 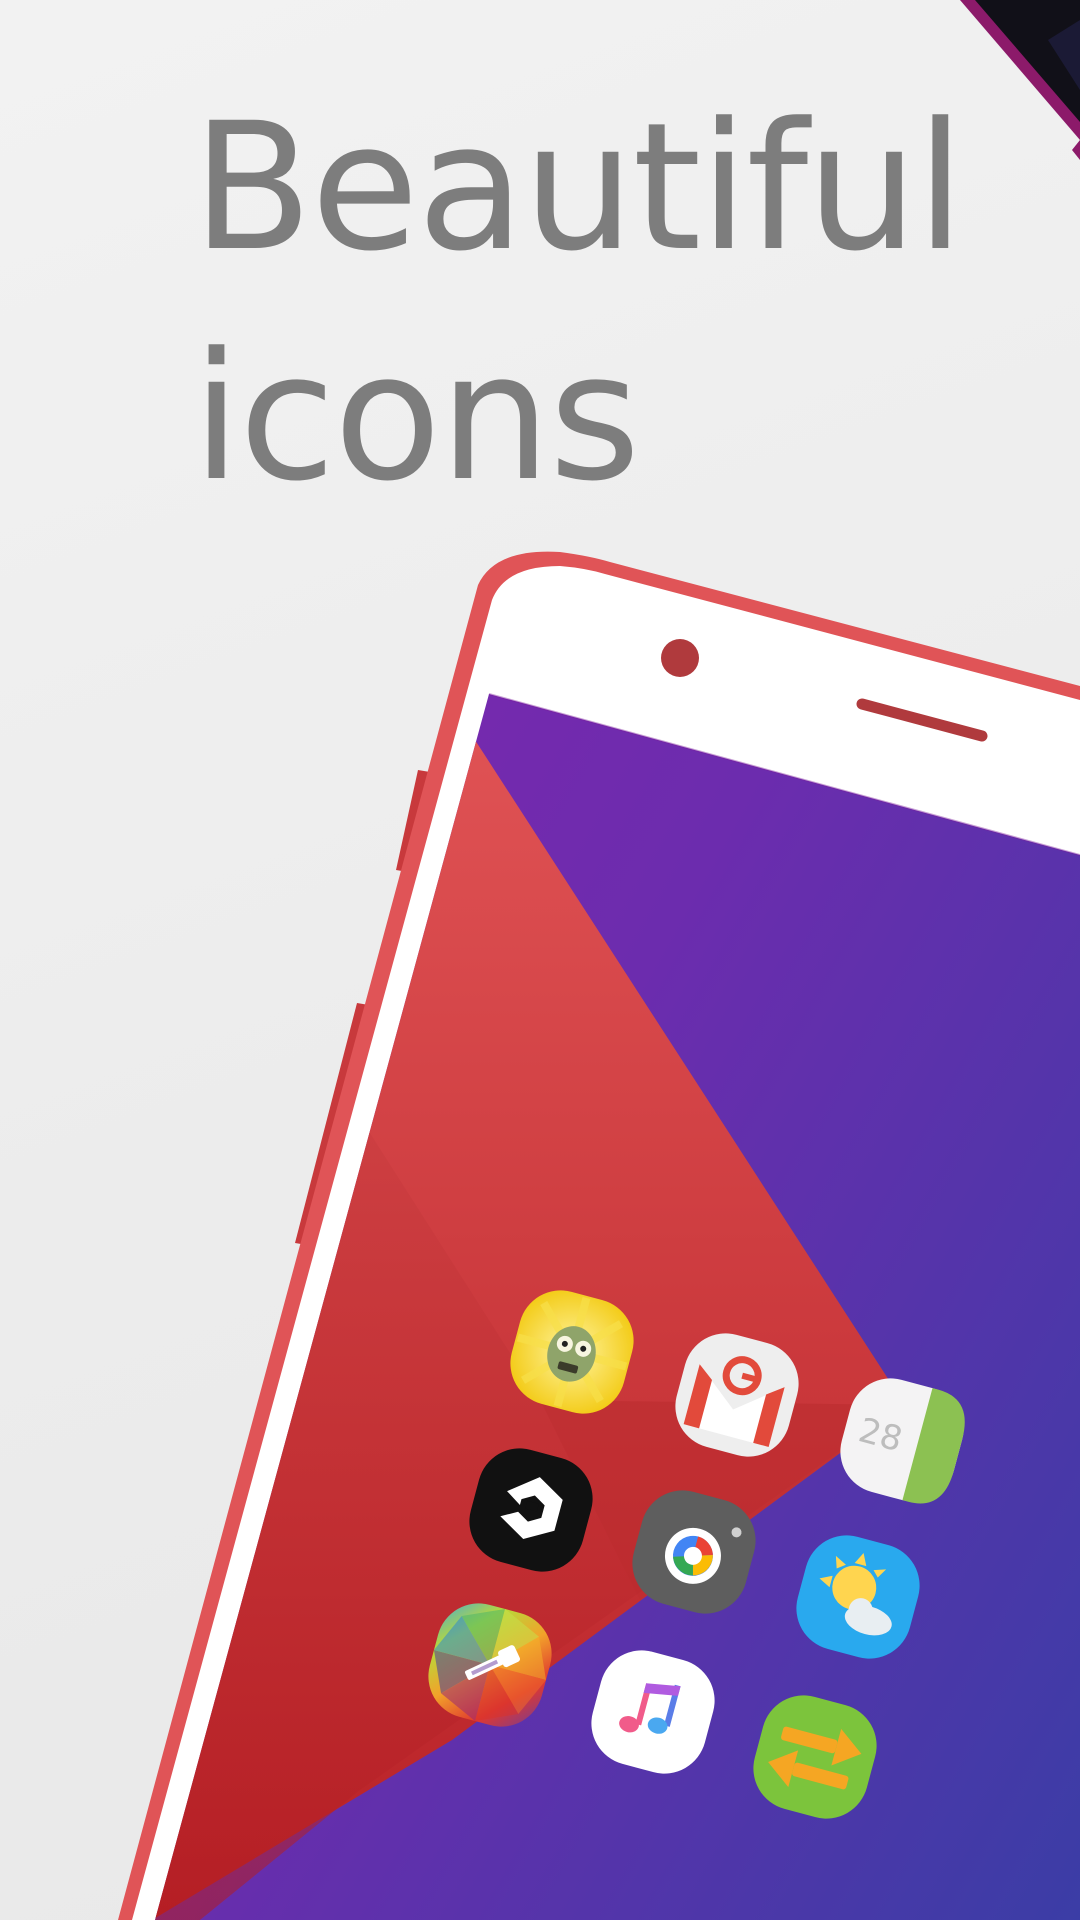 What do you see at coordinates (737, 1395) in the screenshot?
I see `gmail-icon` at bounding box center [737, 1395].